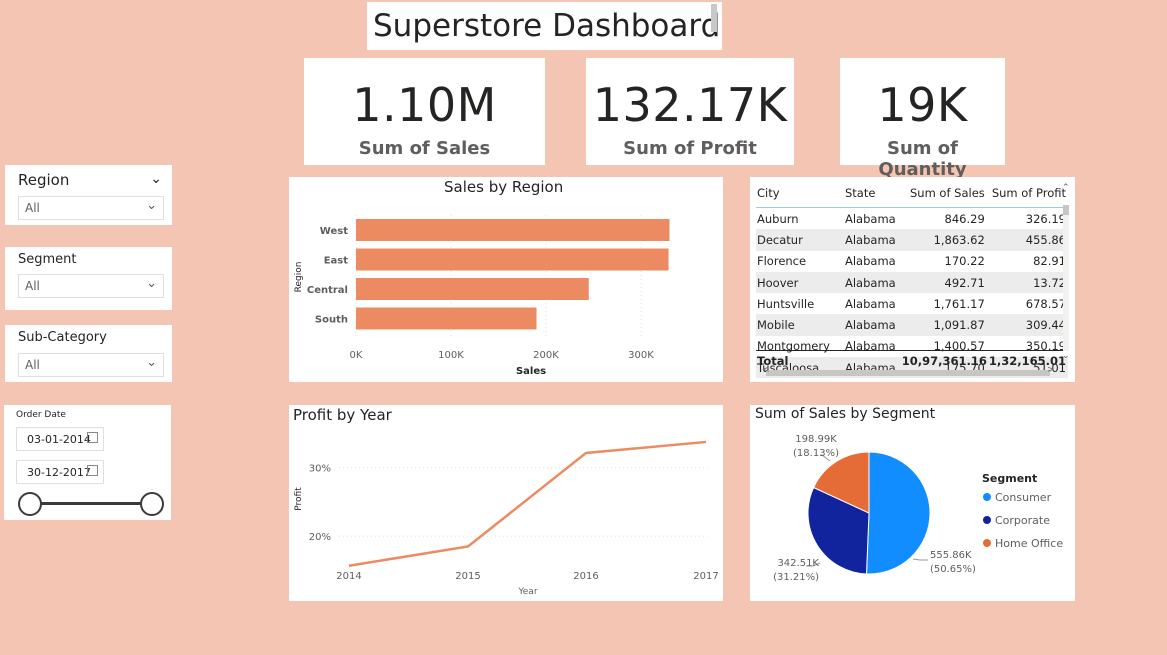 Image resolution: width=1167 pixels, height=655 pixels. What do you see at coordinates (874, 193) in the screenshot?
I see `column-header-state: State` at bounding box center [874, 193].